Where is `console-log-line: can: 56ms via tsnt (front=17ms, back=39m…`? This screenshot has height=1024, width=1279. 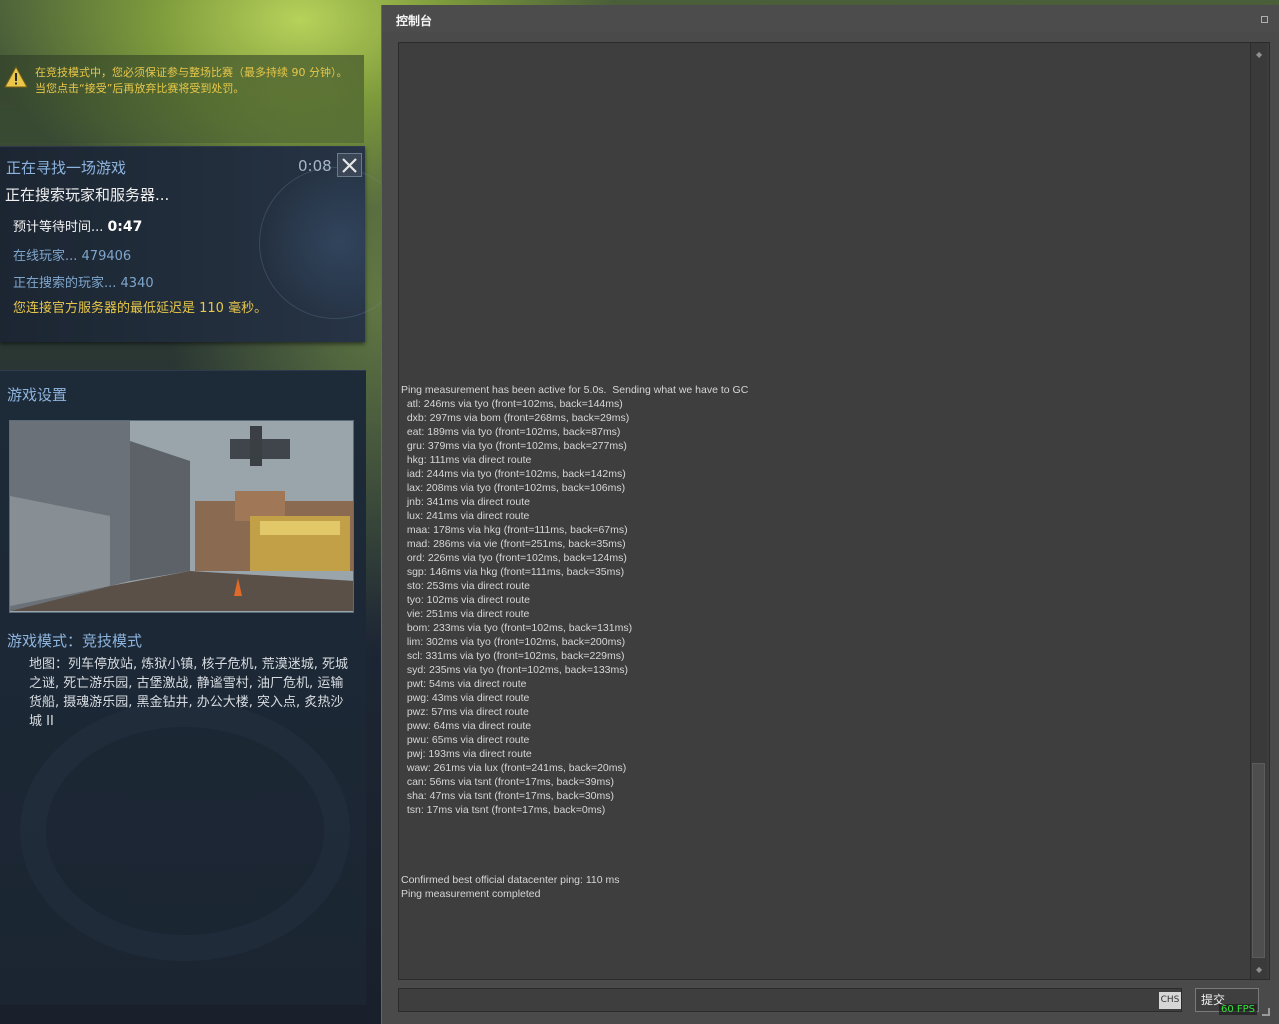
console-log-line: can: 56ms via tsnt (front=17ms, back=39m… is located at coordinates (508, 782).